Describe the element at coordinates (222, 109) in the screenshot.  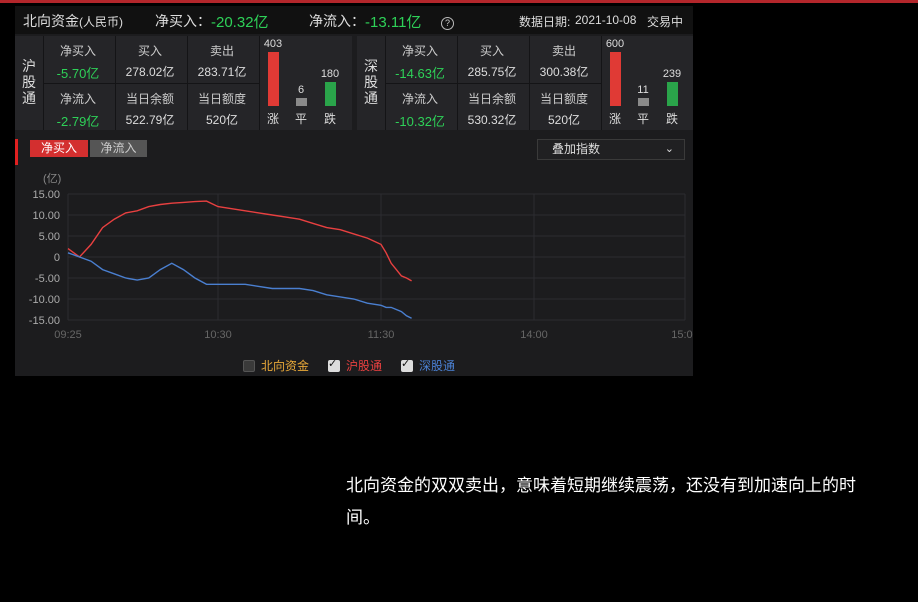
I see `hgt-quota: 当日额度 520亿` at that location.